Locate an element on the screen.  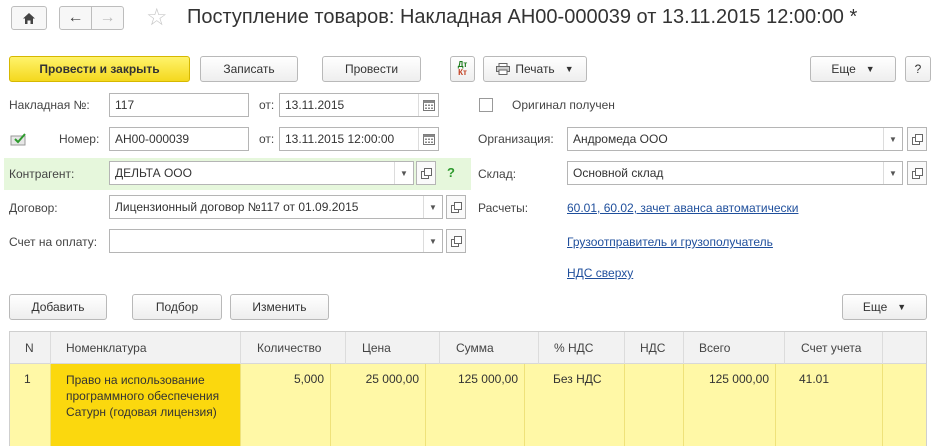
dt-kt-button: Дт Кт is located at coordinates (462, 69).